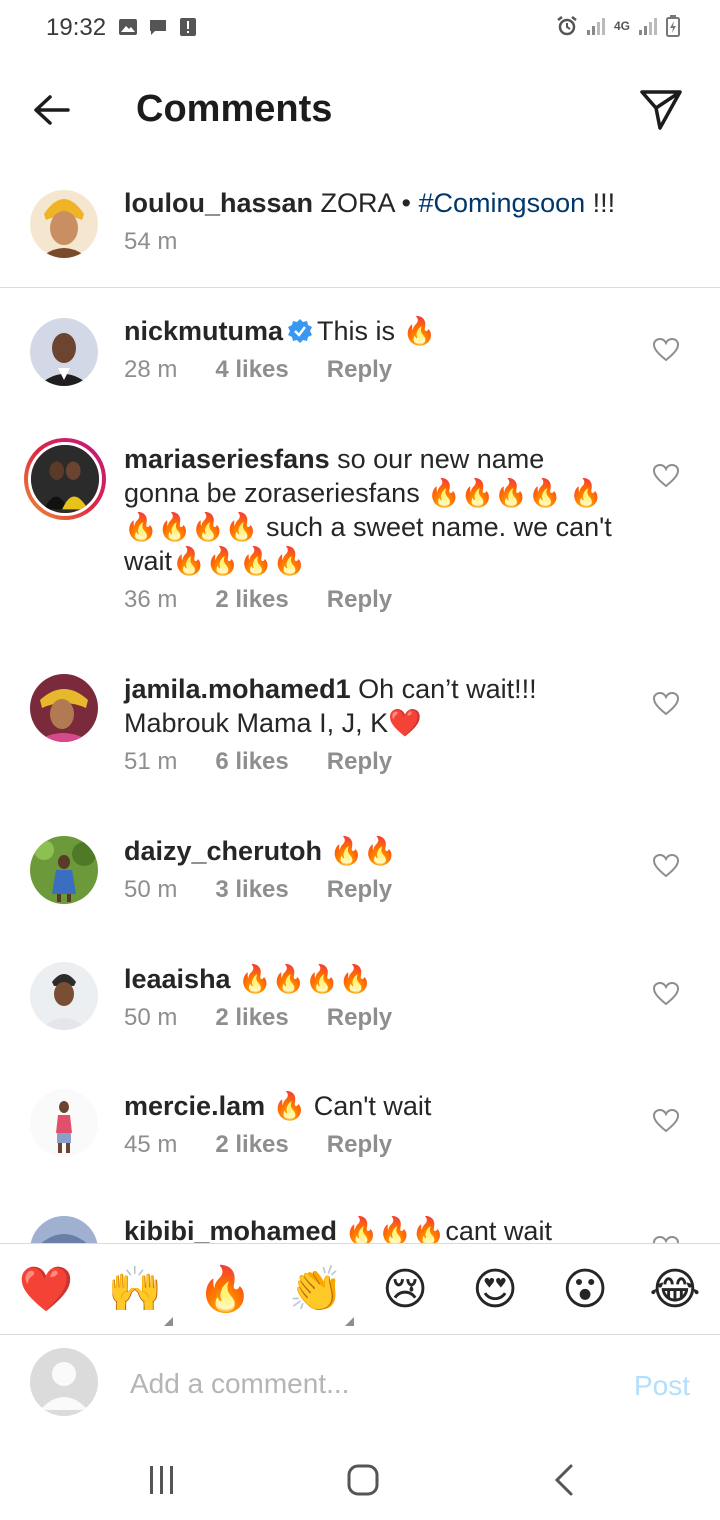 The width and height of the screenshot is (720, 1520). I want to click on comment-username: kibibi_mohamed, so click(230, 1229).